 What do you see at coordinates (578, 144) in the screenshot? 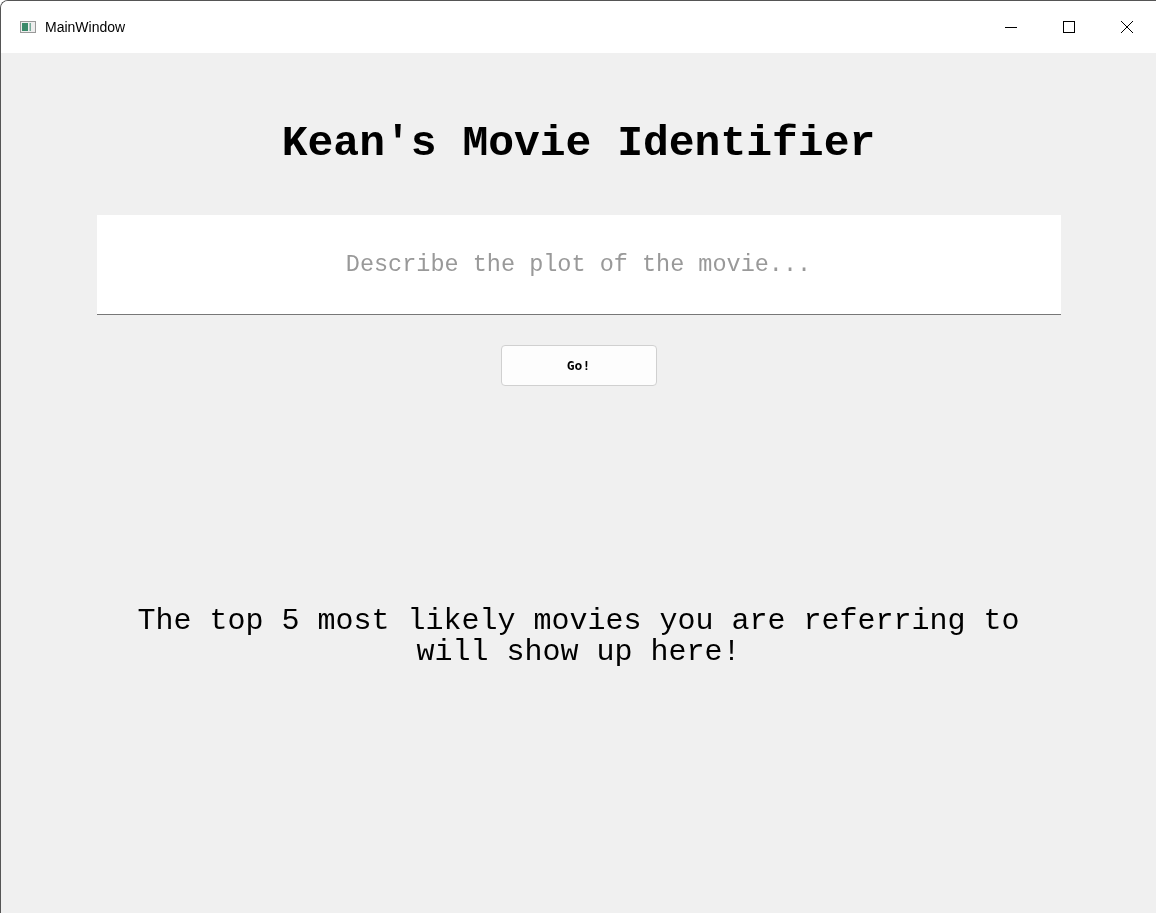
I see `app-heading: Kean's Movie Identifier` at bounding box center [578, 144].